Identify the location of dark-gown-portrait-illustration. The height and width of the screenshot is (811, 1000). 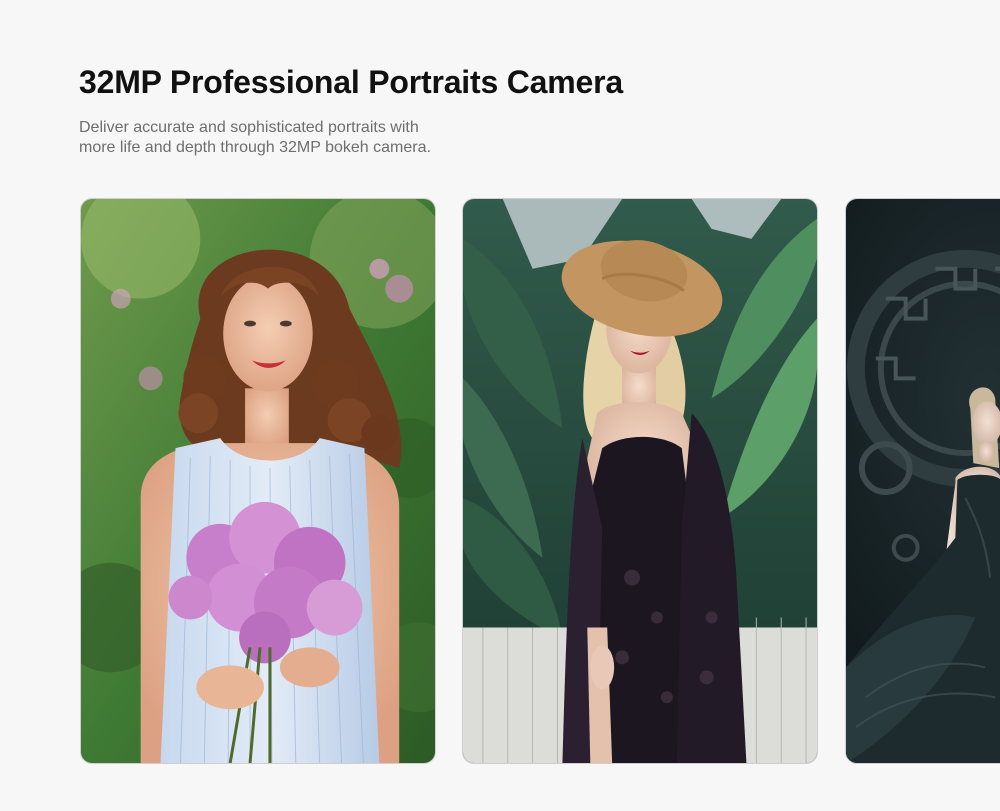
(923, 481).